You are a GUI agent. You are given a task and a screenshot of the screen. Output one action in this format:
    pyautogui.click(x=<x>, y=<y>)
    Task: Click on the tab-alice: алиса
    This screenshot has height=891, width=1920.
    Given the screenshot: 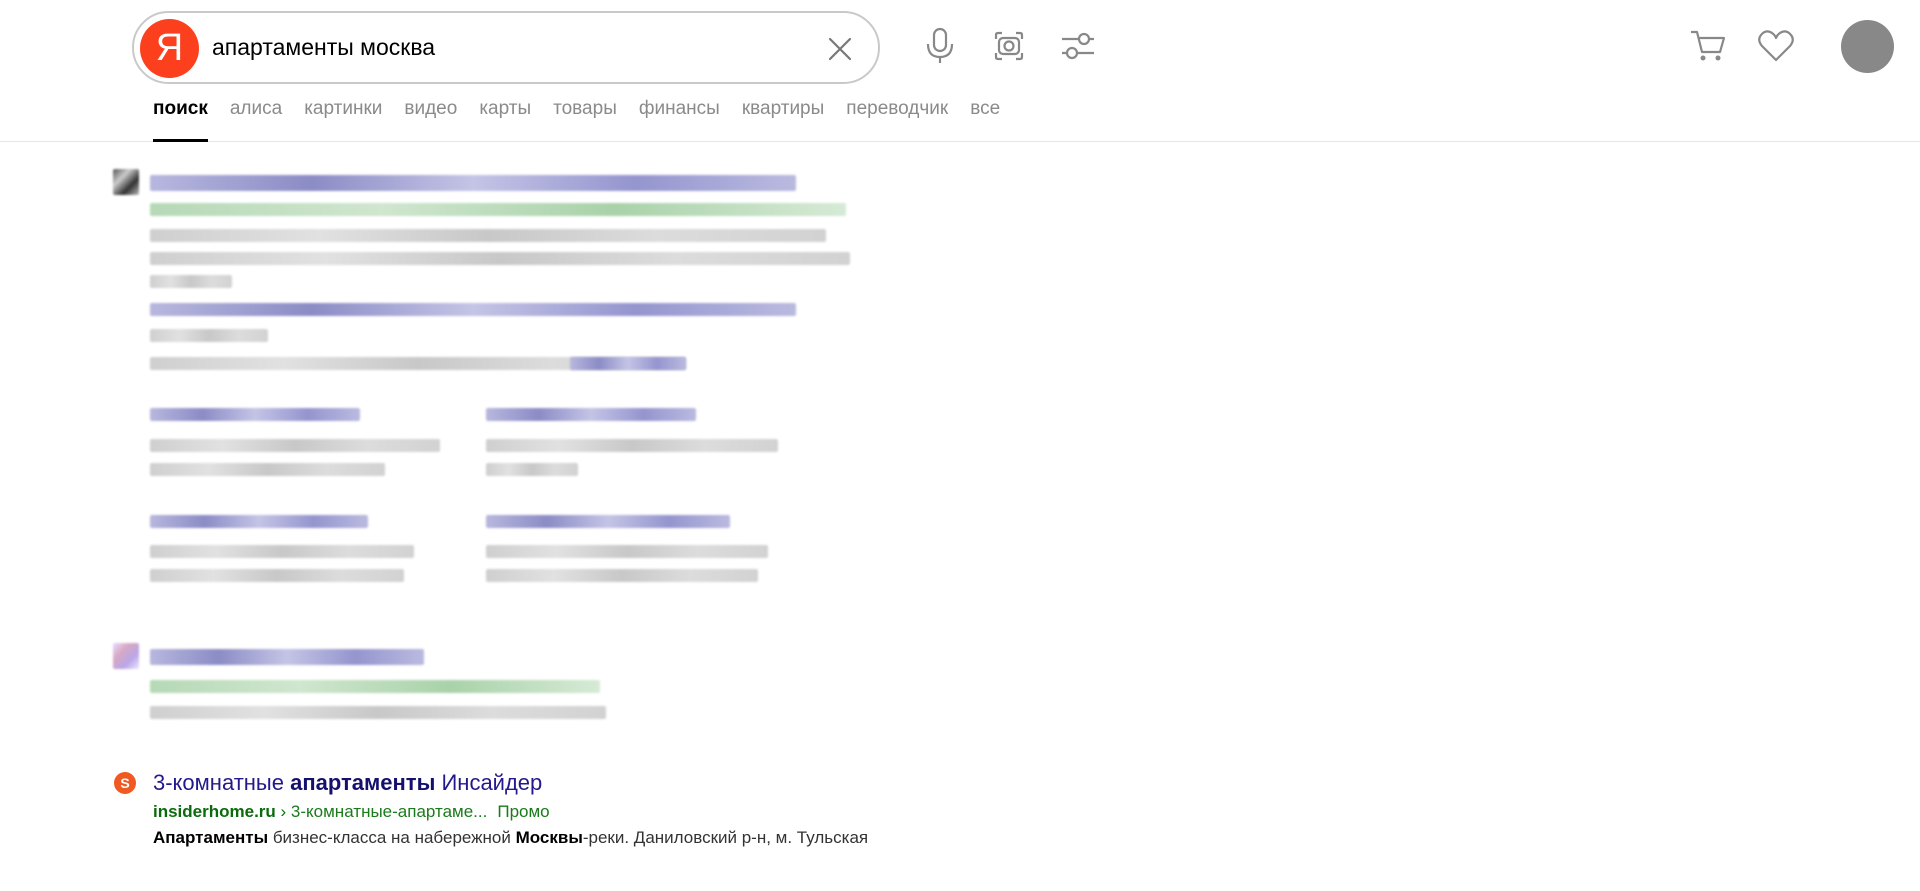 What is the action you would take?
    pyautogui.click(x=256, y=120)
    